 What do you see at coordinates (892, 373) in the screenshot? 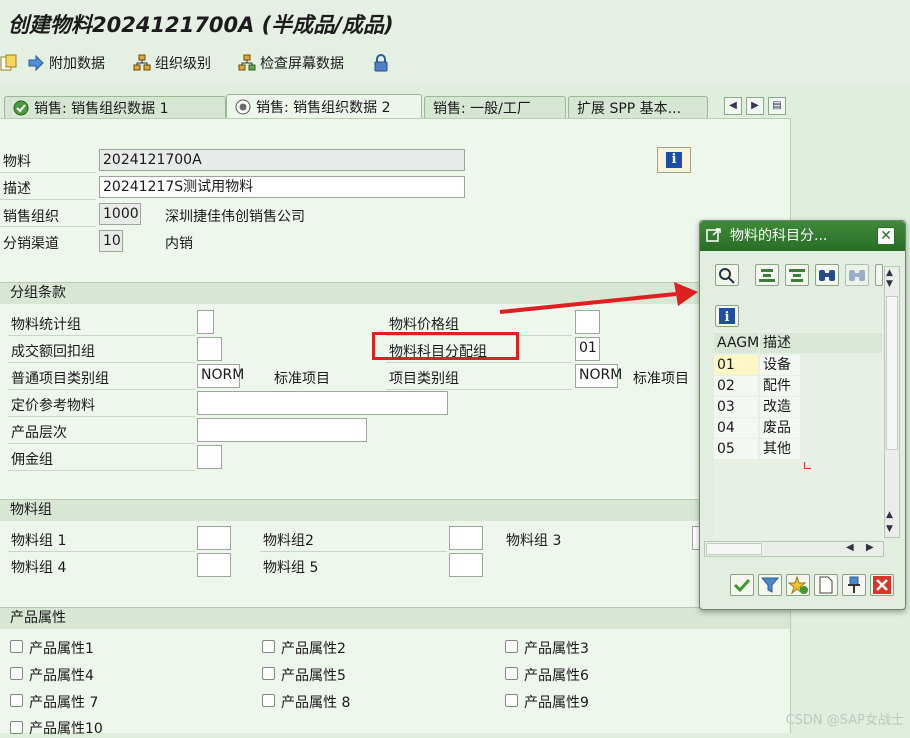
I see `popup-scroll-thumb` at bounding box center [892, 373].